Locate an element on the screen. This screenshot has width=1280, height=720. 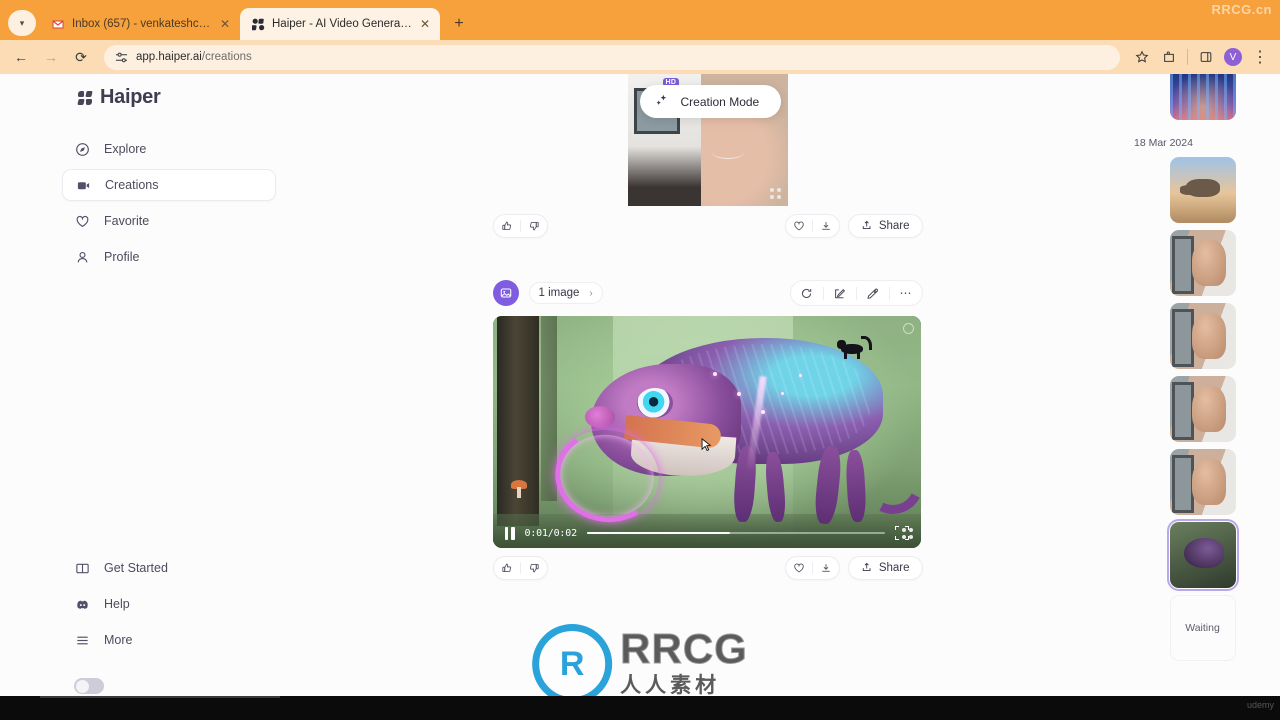
black-cat is located at coordinates (854, 347).